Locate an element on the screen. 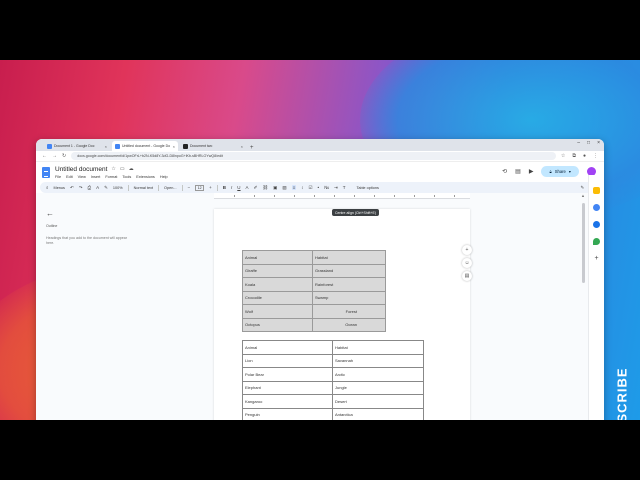 This screenshot has height=480, width=640. table-cell: Arctic is located at coordinates (378, 374).